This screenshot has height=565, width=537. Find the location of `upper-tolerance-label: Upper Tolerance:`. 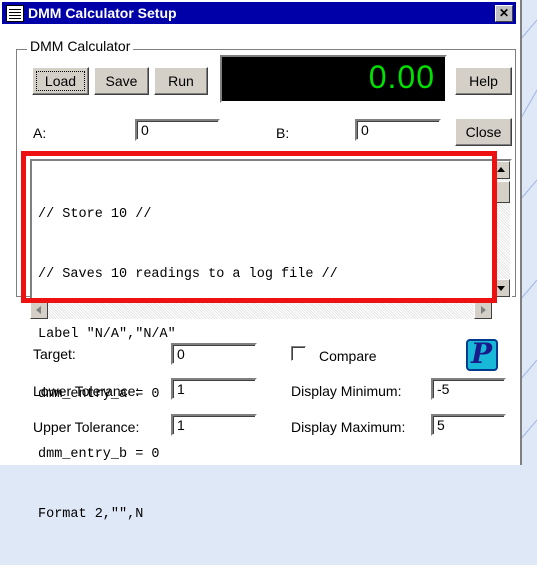

upper-tolerance-label: Upper Tolerance: is located at coordinates (86, 427).